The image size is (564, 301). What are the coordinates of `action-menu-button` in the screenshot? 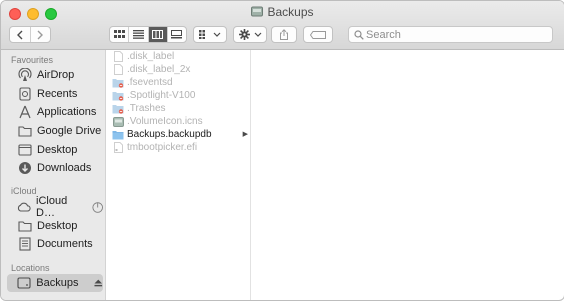 It's located at (250, 34).